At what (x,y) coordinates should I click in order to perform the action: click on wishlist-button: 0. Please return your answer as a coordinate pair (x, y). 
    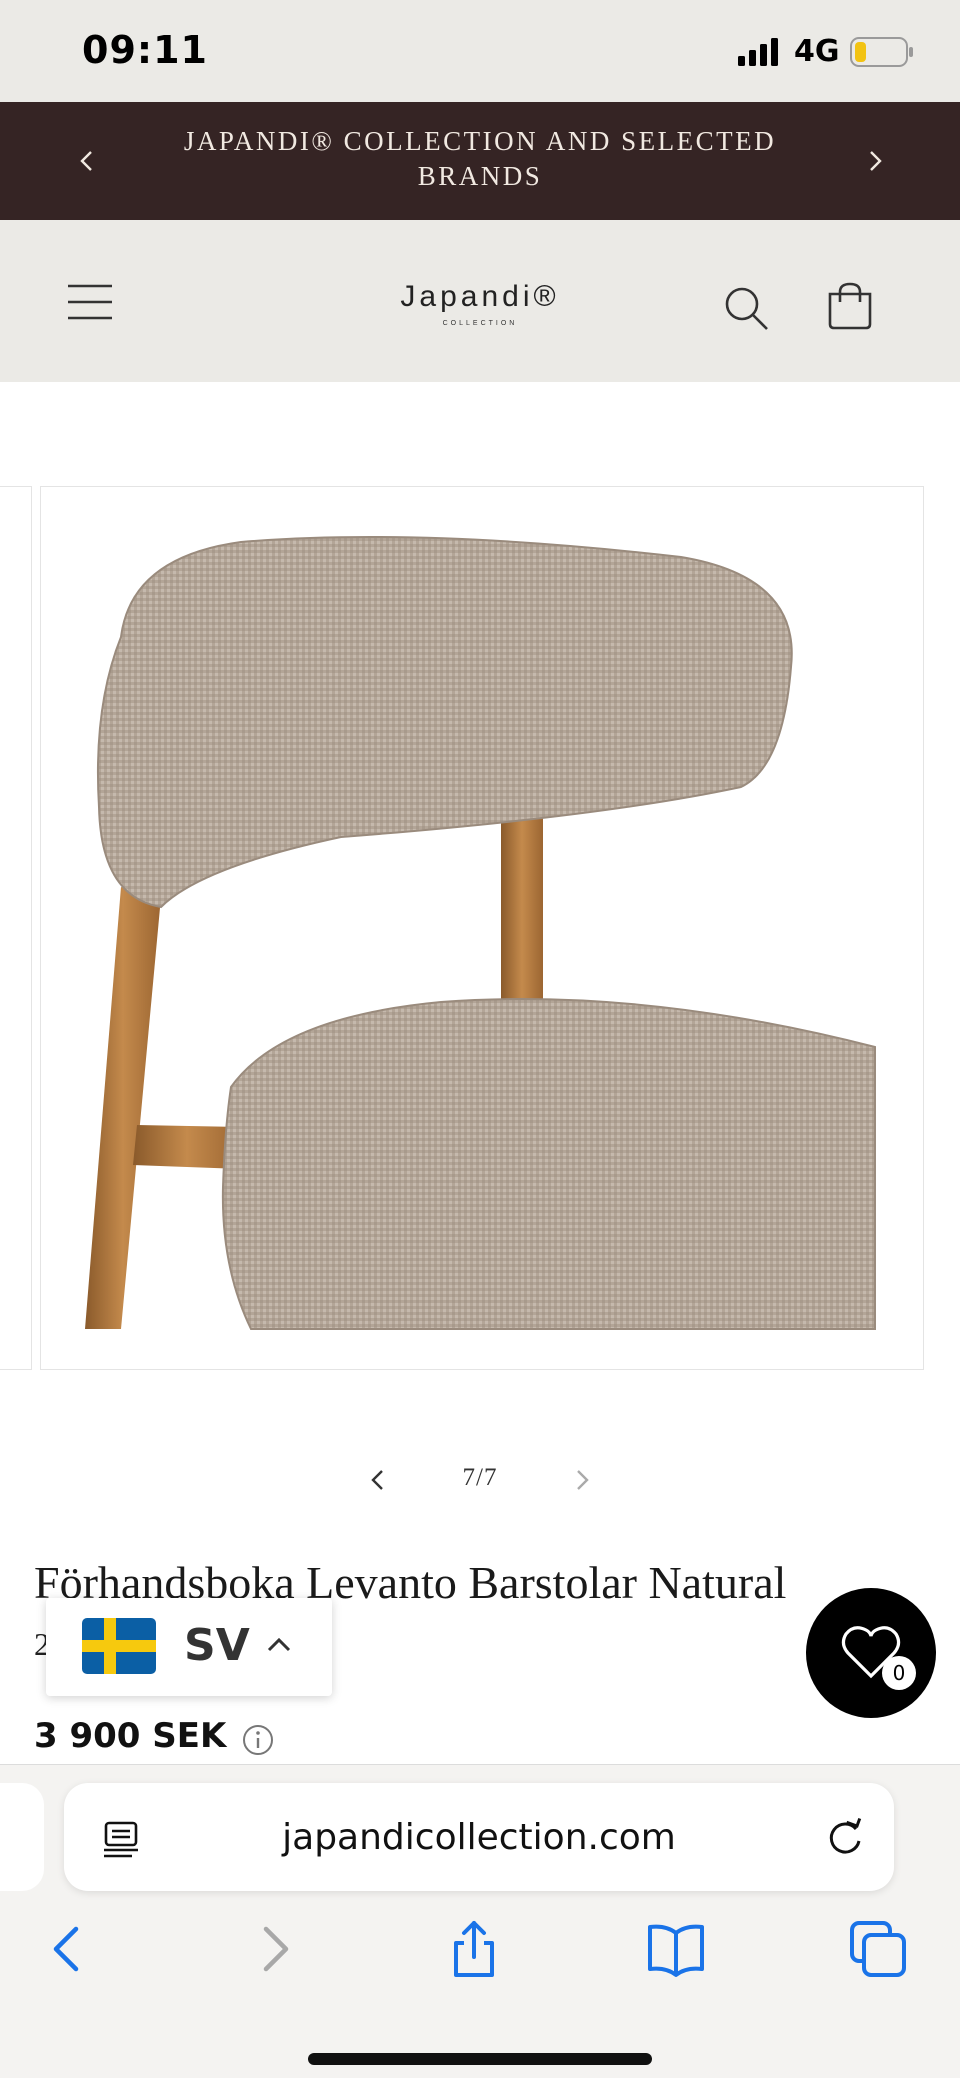
    Looking at the image, I should click on (871, 1653).